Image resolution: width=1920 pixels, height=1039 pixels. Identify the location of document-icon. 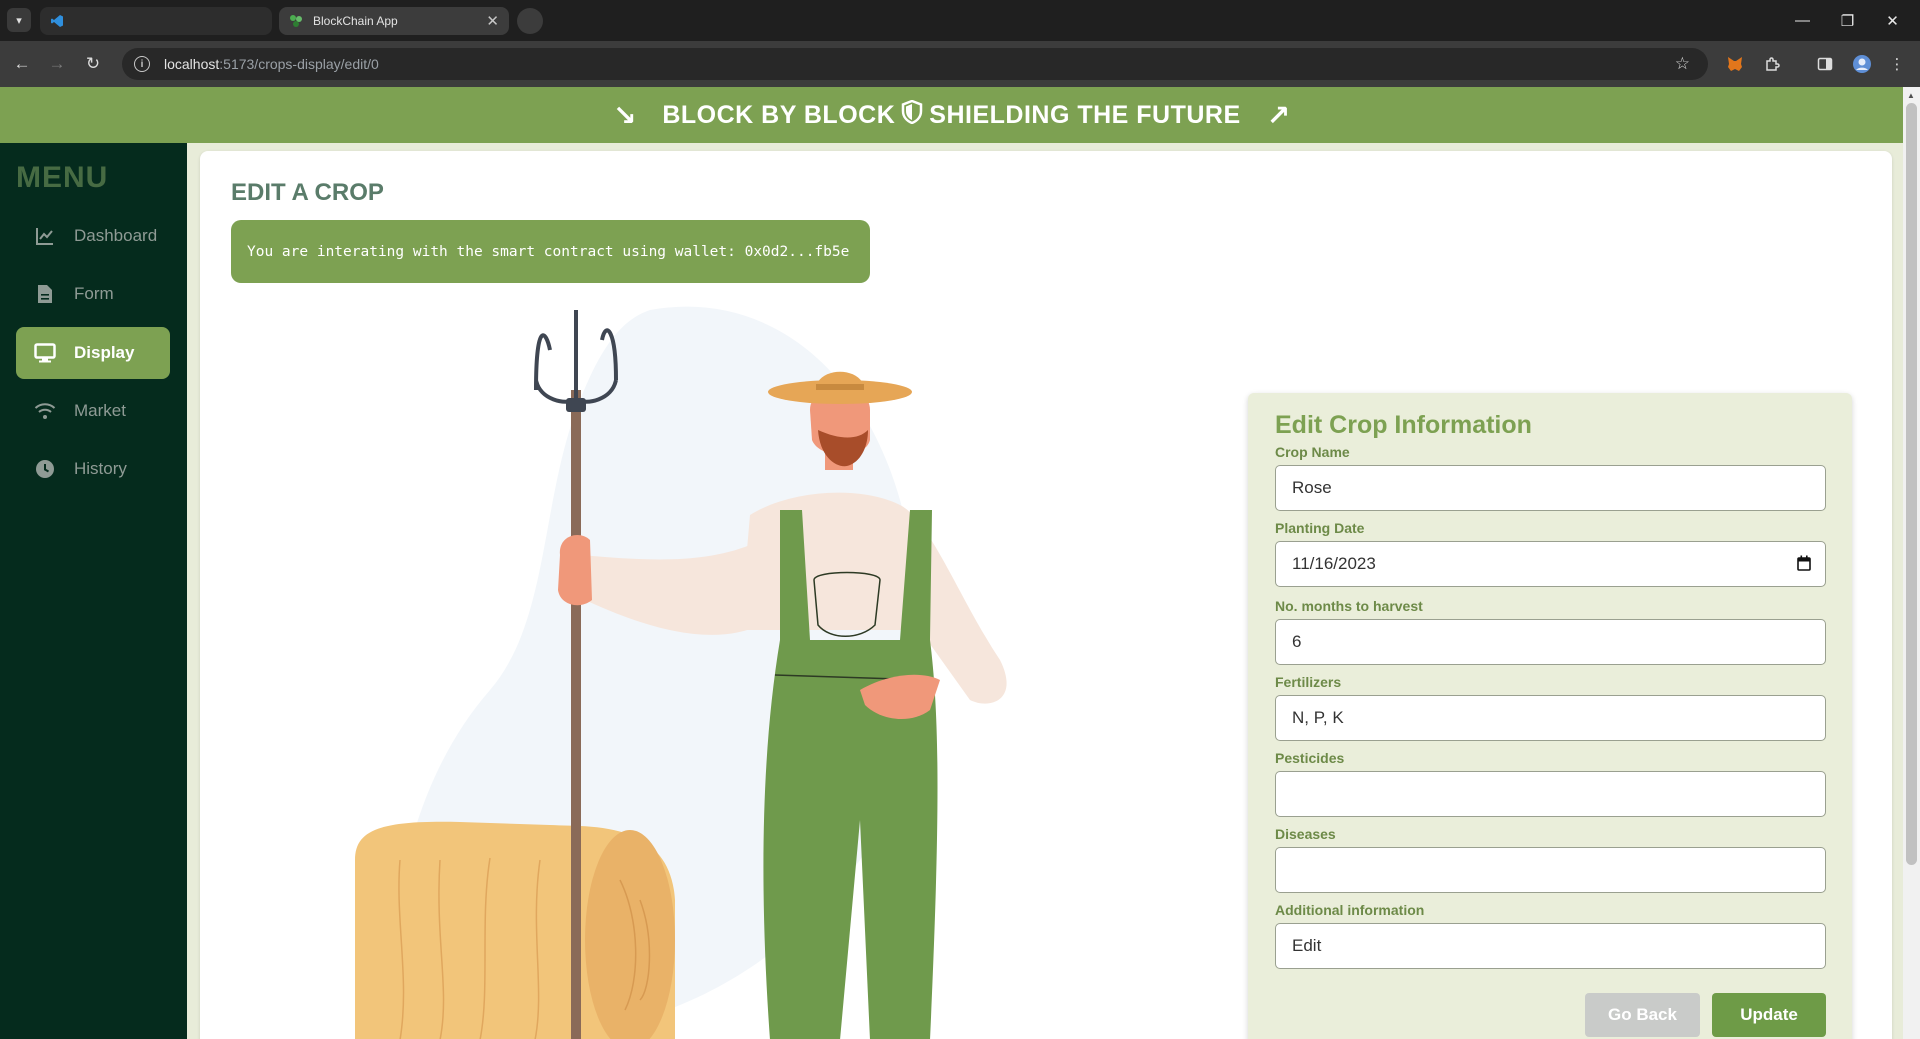
(45, 294).